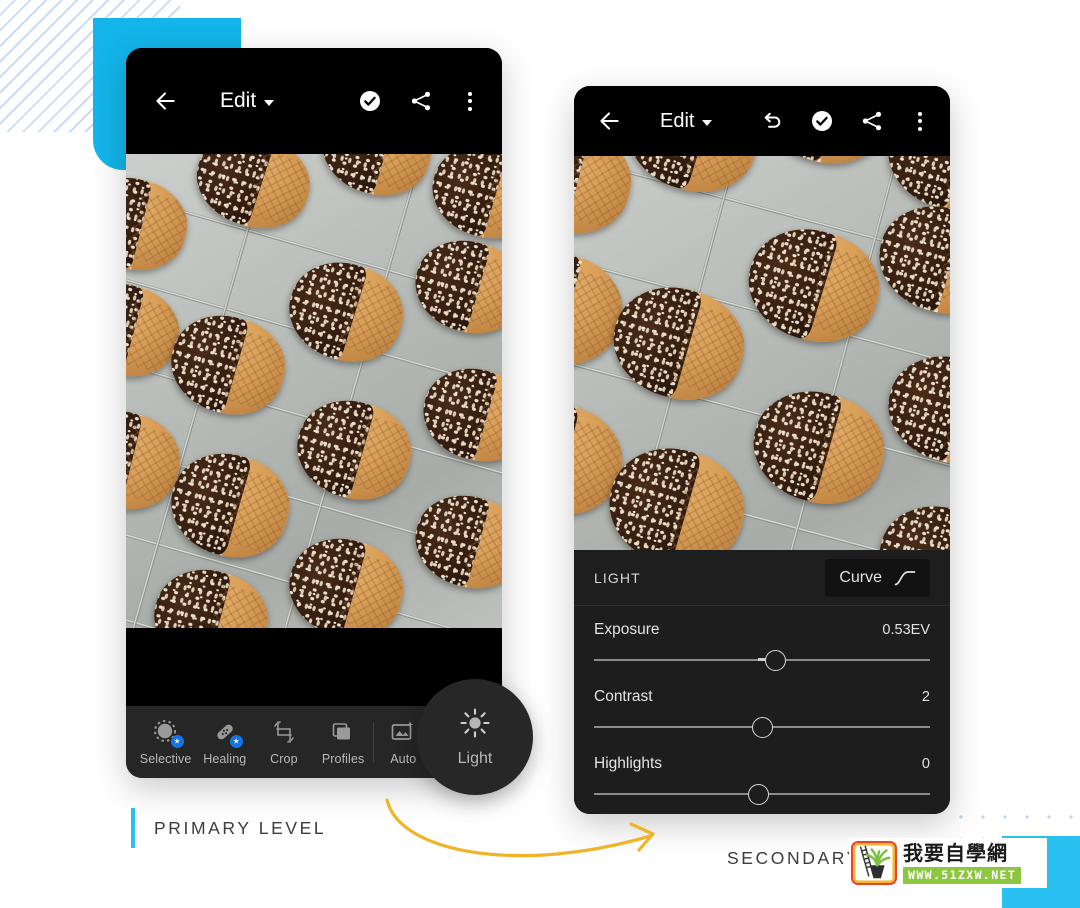  I want to click on phone2-appbar-actions, so click(845, 121).